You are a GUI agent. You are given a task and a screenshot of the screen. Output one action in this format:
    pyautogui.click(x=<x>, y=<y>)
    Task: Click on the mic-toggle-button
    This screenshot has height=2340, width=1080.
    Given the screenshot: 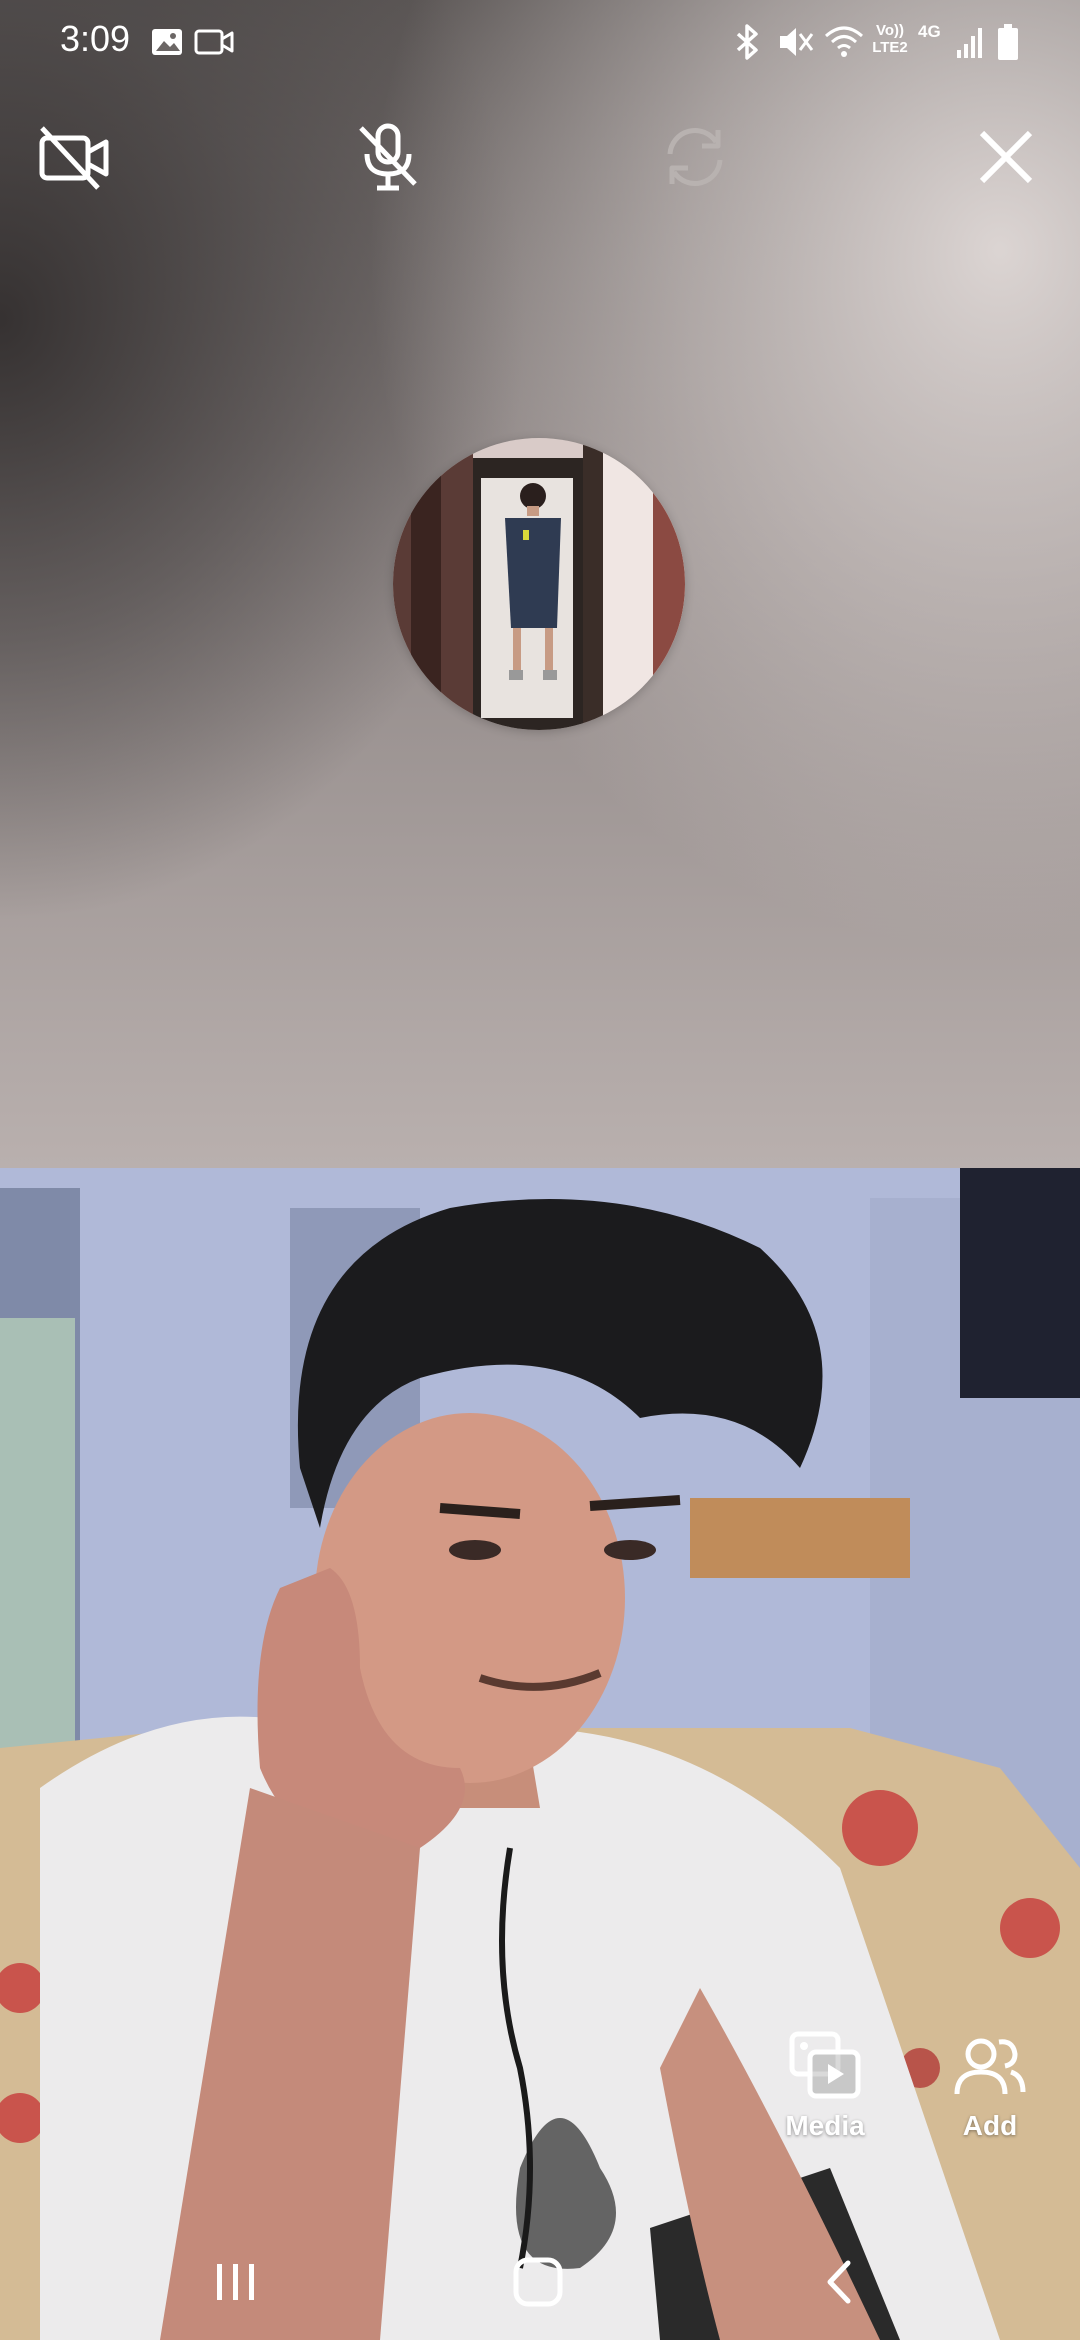 What is the action you would take?
    pyautogui.click(x=388, y=157)
    